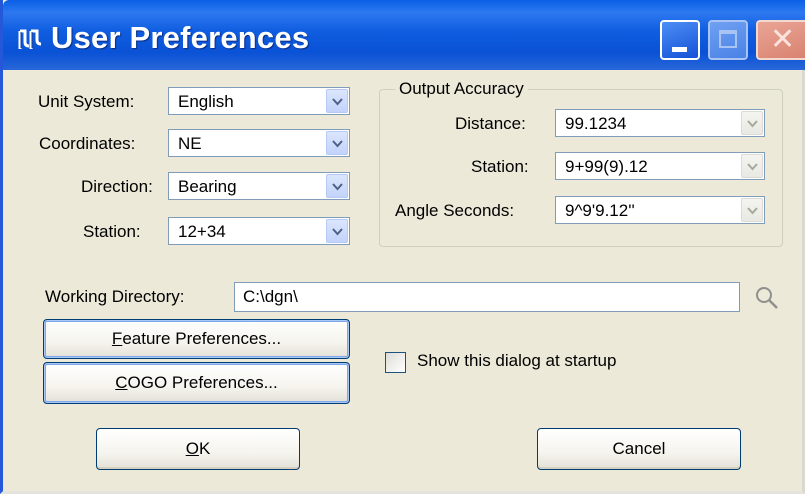  Describe the element at coordinates (30, 39) in the screenshot. I see `app-icon` at that location.